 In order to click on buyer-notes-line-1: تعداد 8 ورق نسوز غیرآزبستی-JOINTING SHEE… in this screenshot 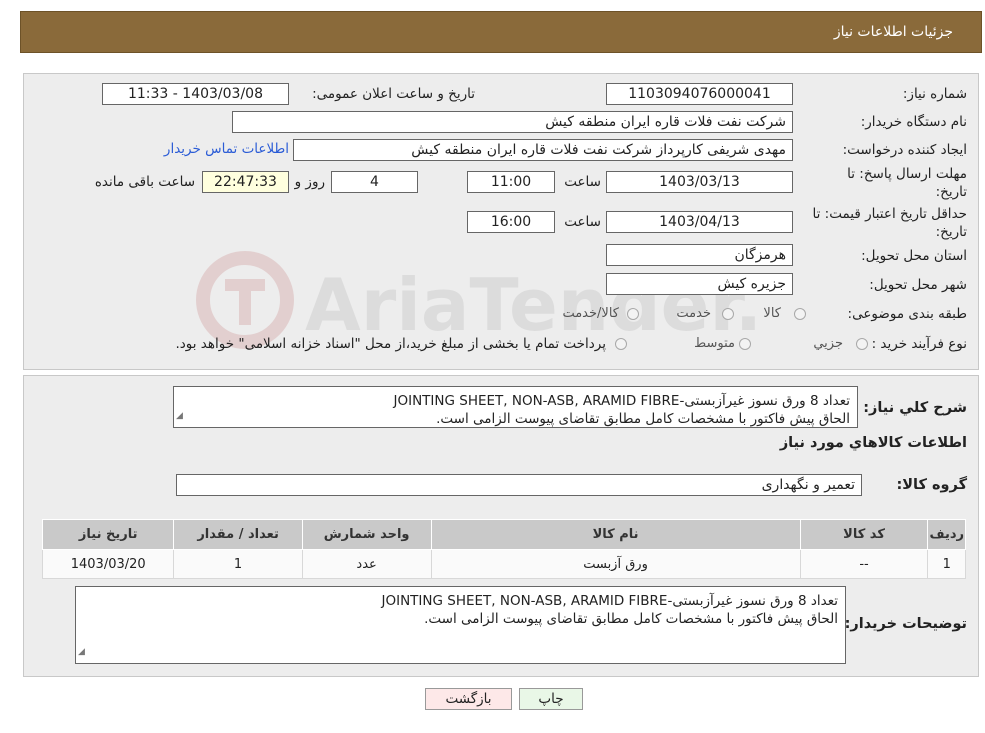, I will do `click(609, 601)`.